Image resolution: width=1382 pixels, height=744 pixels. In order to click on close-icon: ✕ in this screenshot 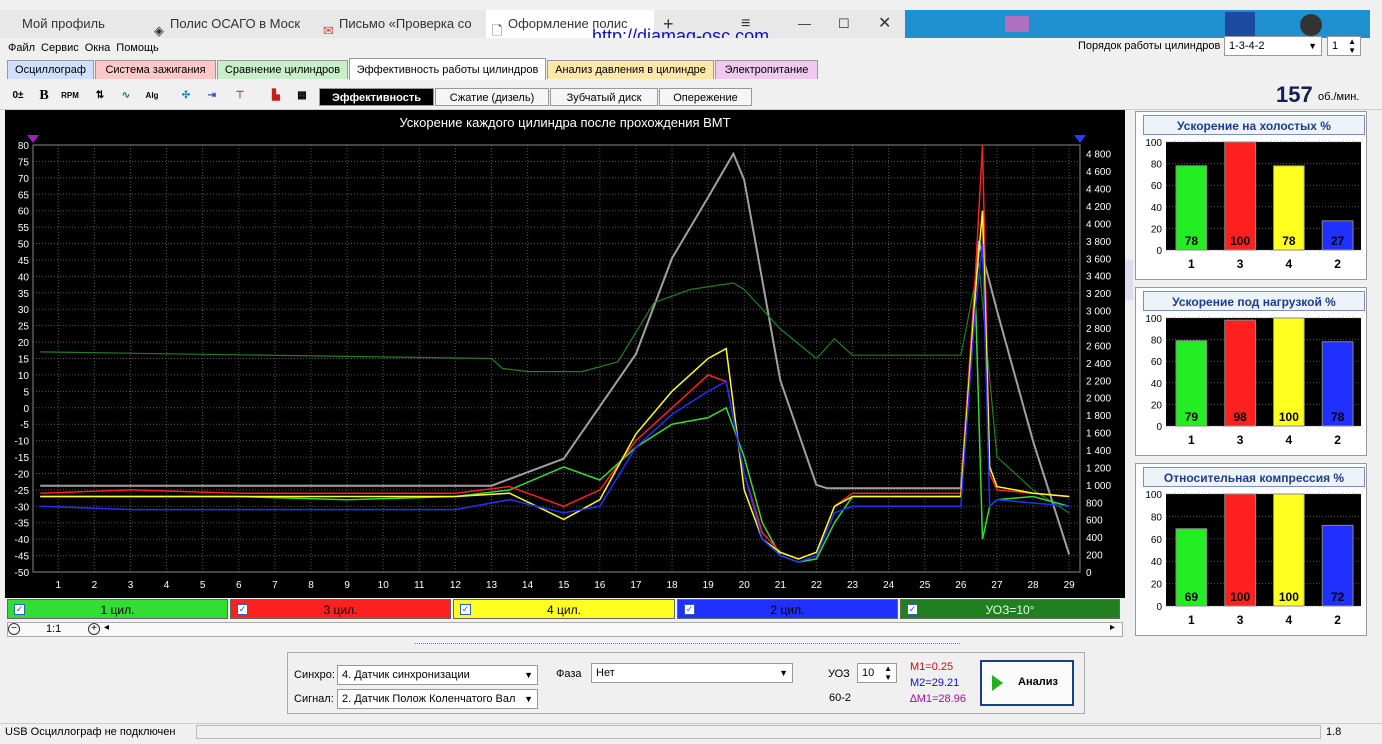, I will do `click(885, 24)`.